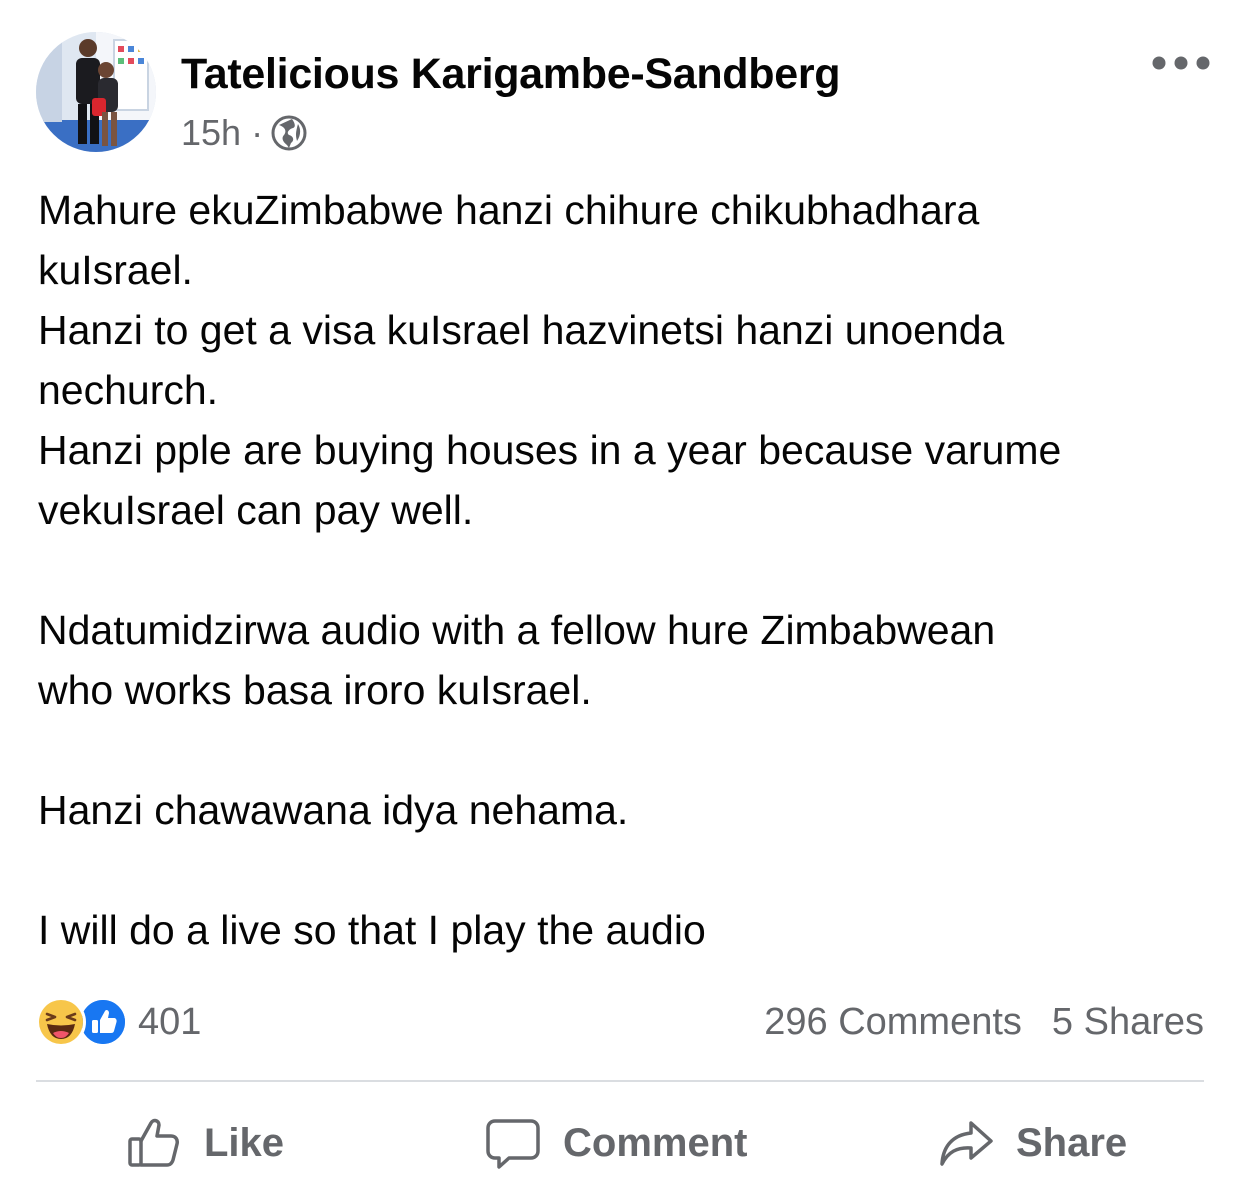  I want to click on like-label: Like, so click(244, 1142).